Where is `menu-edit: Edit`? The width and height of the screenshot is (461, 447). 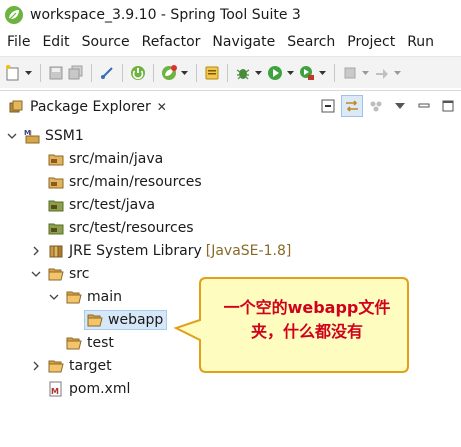 menu-edit: Edit is located at coordinates (55, 42).